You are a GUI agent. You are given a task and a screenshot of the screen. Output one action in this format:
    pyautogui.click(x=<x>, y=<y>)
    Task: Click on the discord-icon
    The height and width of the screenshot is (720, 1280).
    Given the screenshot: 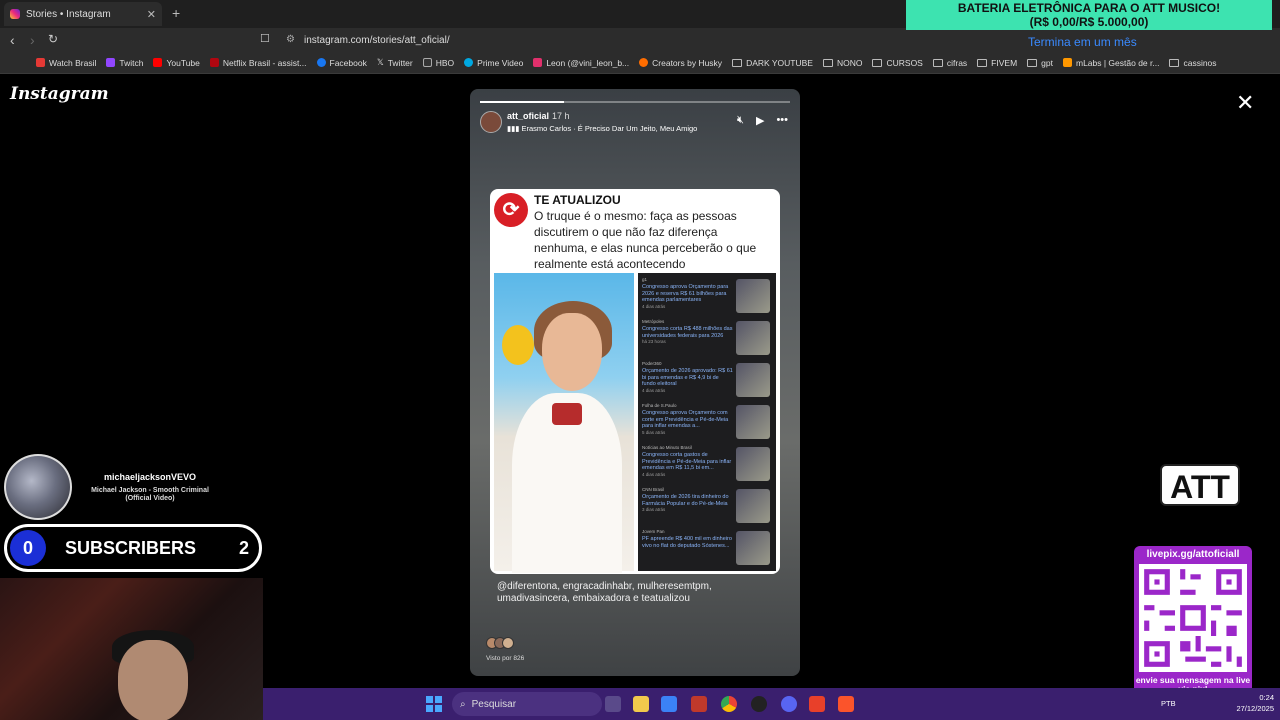 What is the action you would take?
    pyautogui.click(x=789, y=704)
    